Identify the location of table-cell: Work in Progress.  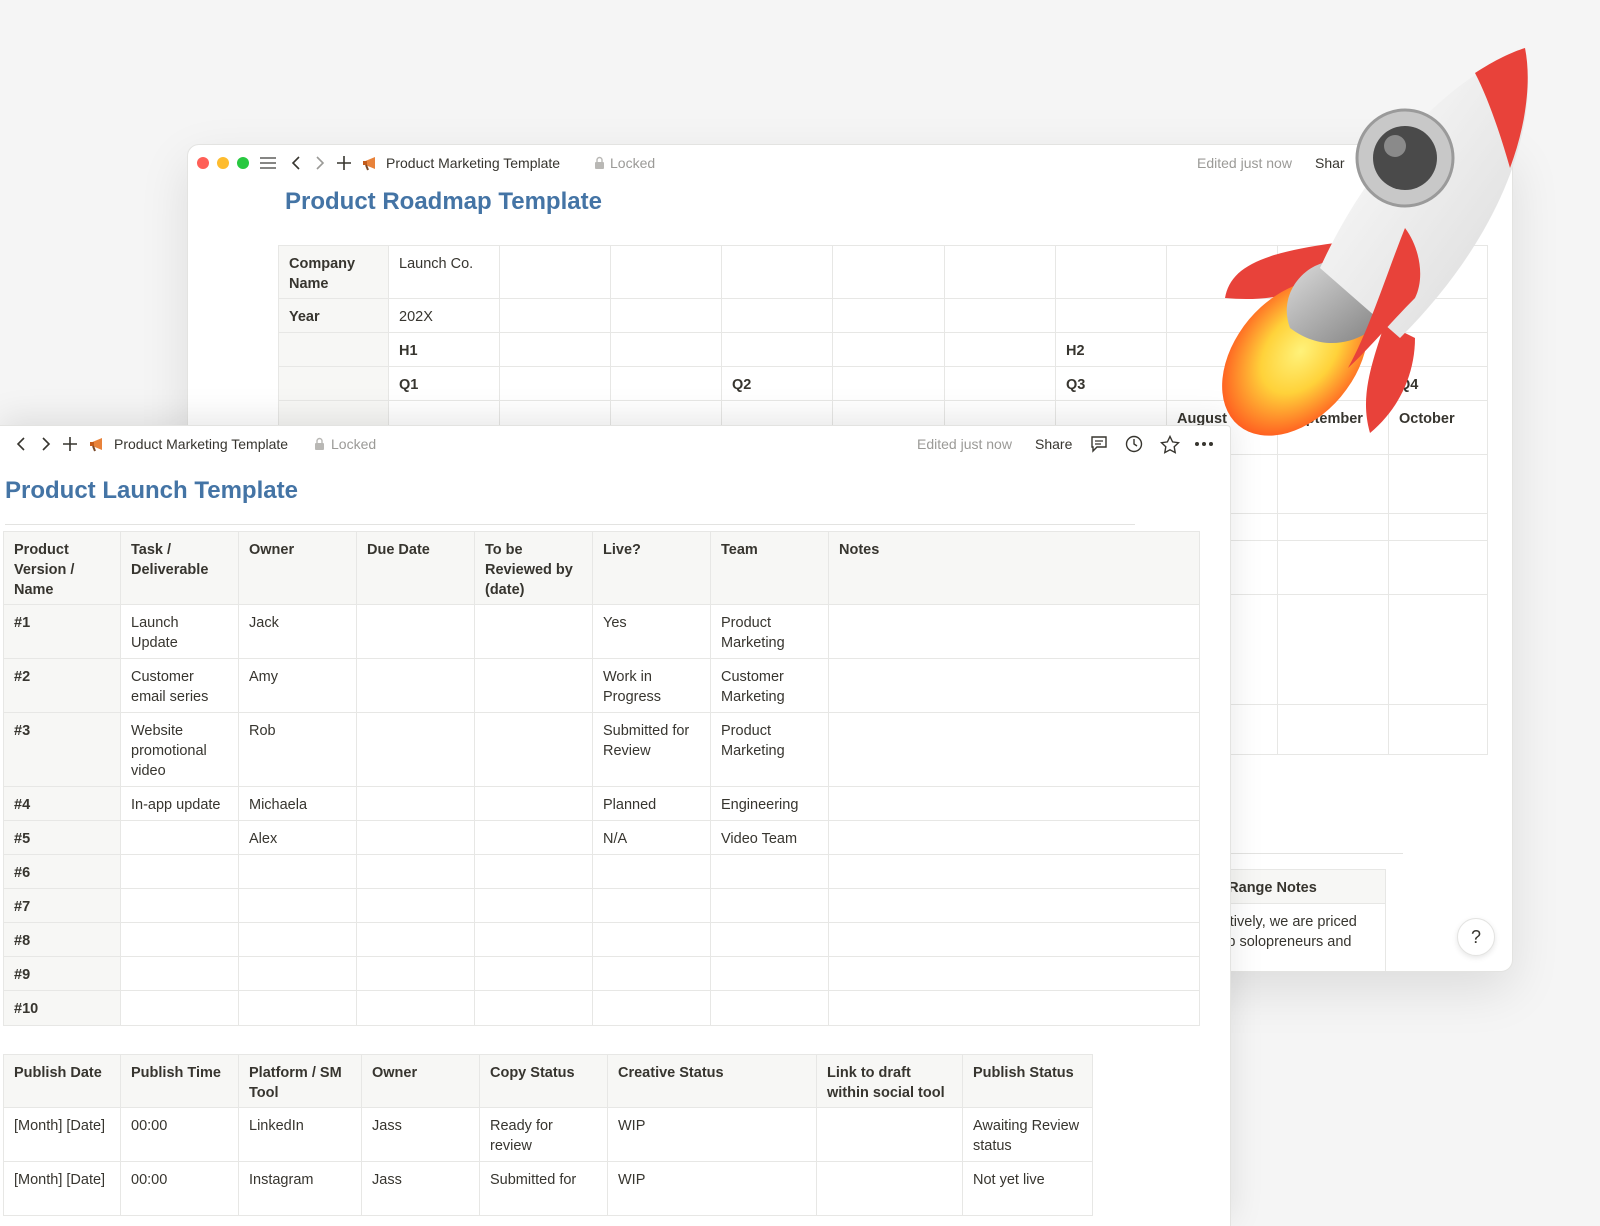
(652, 686).